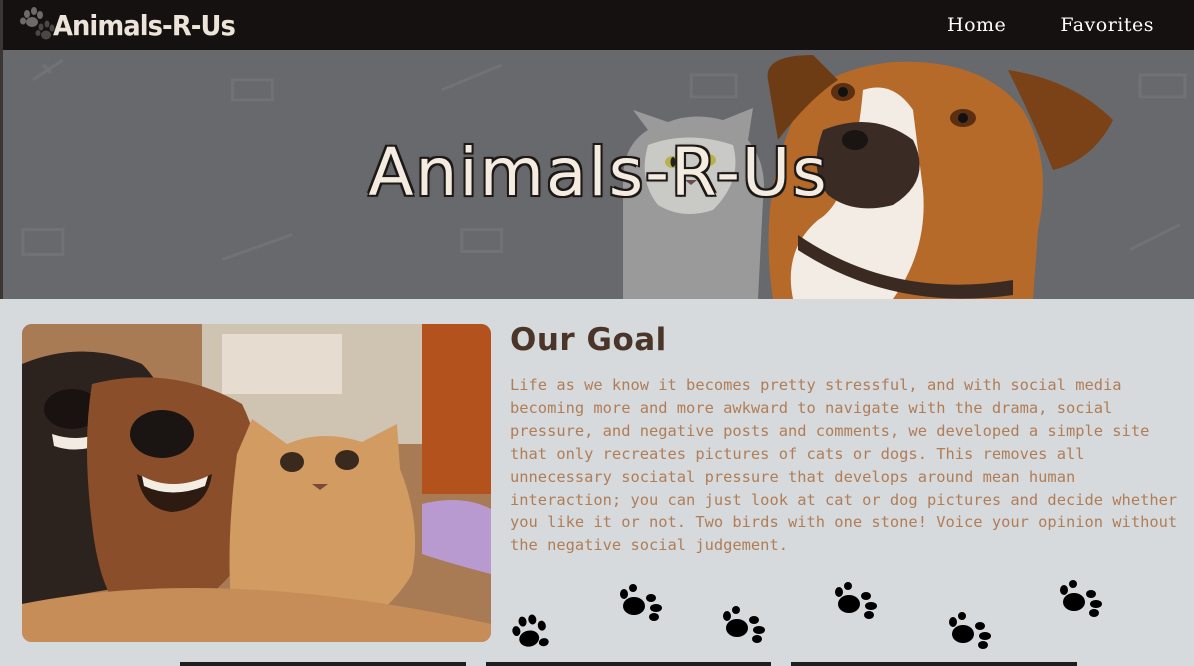 The image size is (1194, 666). I want to click on navbar: Animals-R-Us Home Favorites, so click(597, 25).